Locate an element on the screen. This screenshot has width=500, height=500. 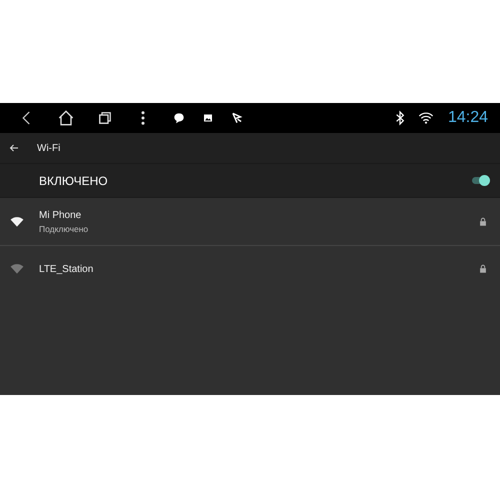
connection-status: Подключено is located at coordinates (64, 229).